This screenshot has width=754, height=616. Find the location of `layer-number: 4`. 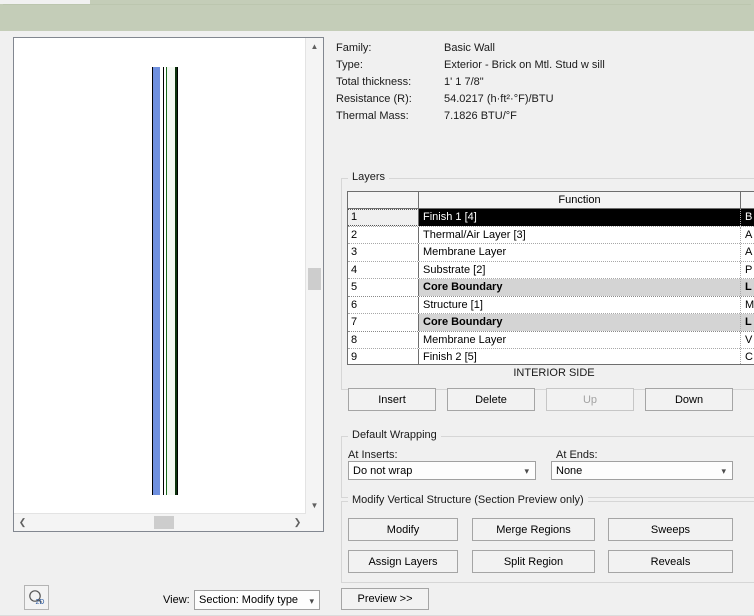

layer-number: 4 is located at coordinates (383, 269).